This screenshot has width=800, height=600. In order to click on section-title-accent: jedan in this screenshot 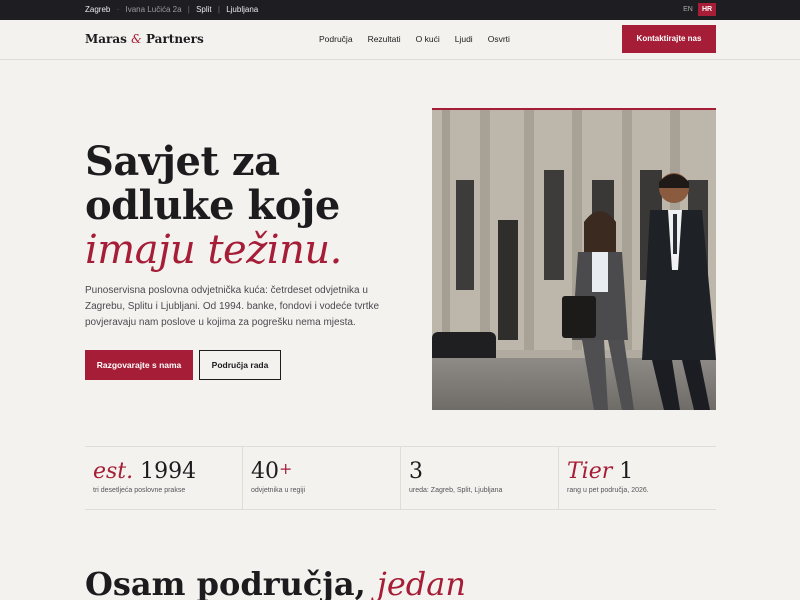, I will do `click(421, 582)`.